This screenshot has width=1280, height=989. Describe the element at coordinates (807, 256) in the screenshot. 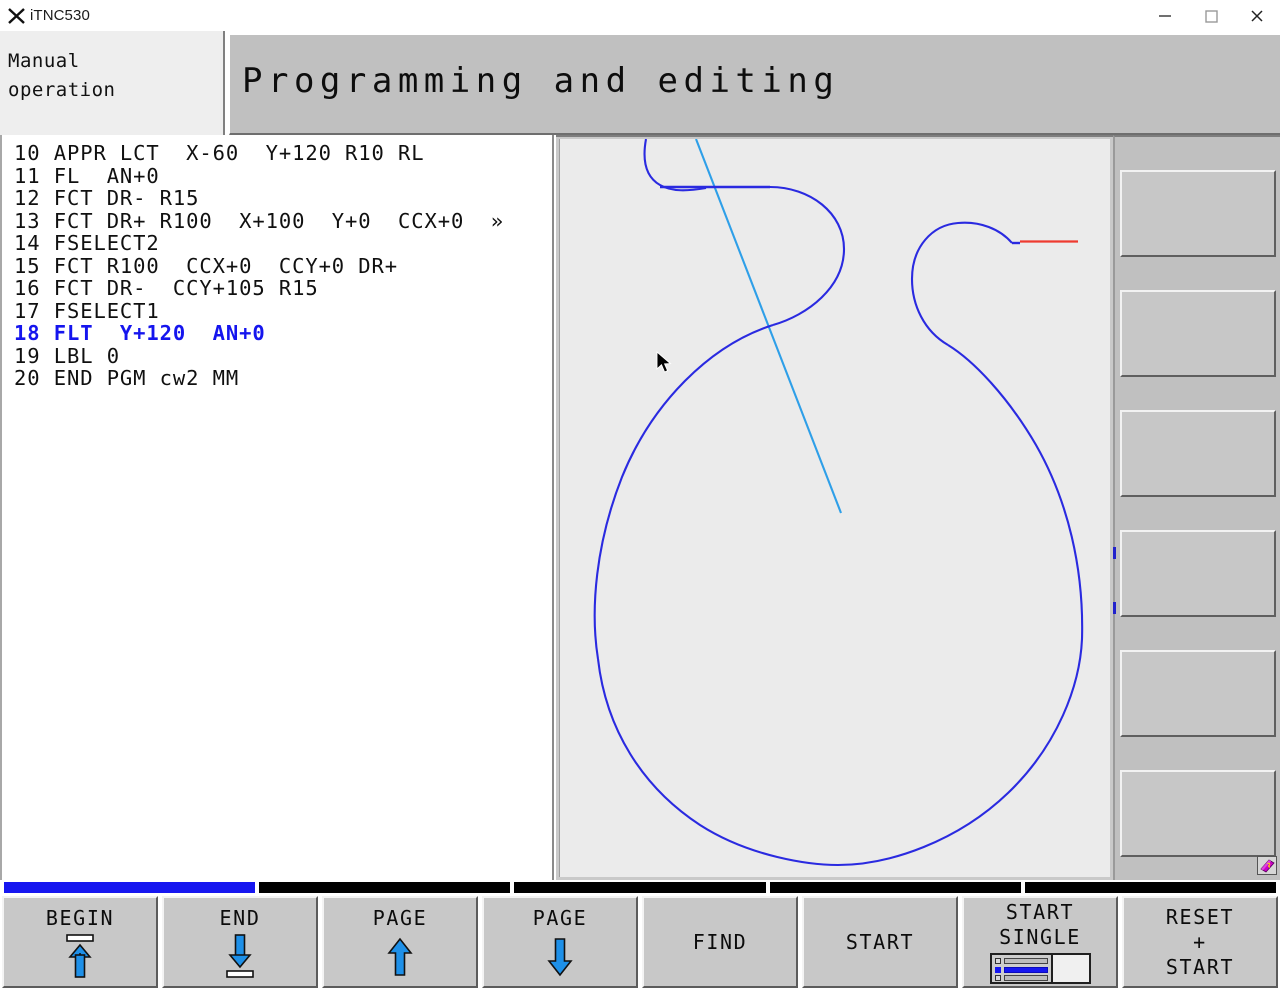

I see `contour-r15-left` at that location.